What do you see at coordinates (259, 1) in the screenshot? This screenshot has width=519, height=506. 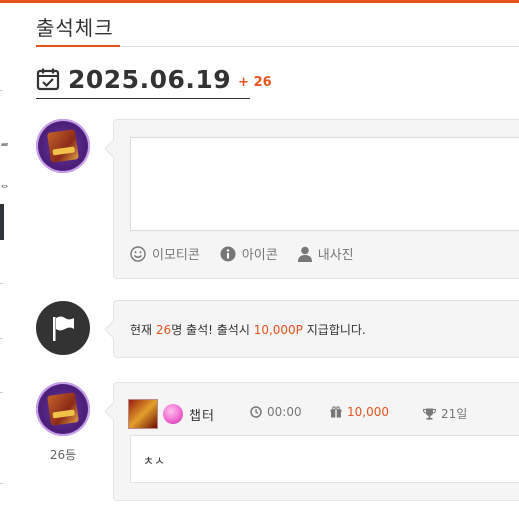 I see `top-accent-bar` at bounding box center [259, 1].